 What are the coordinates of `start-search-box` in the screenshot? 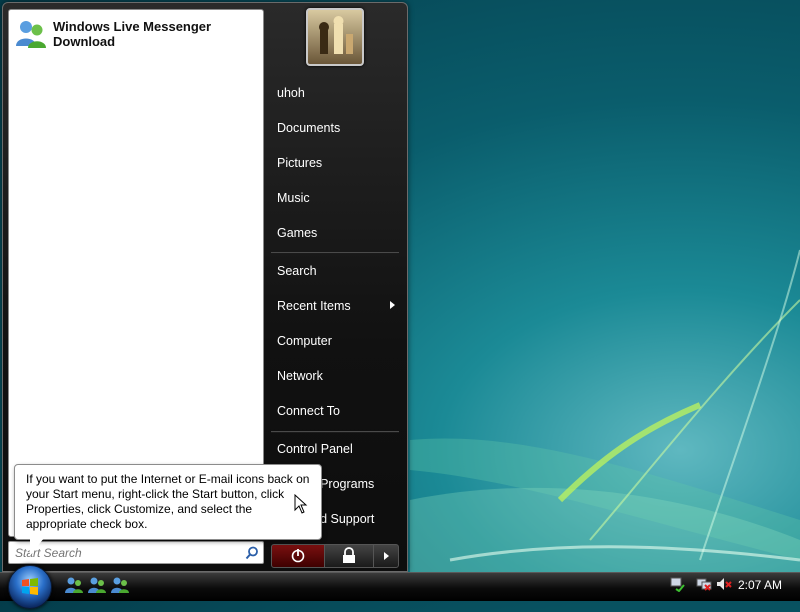 It's located at (136, 552).